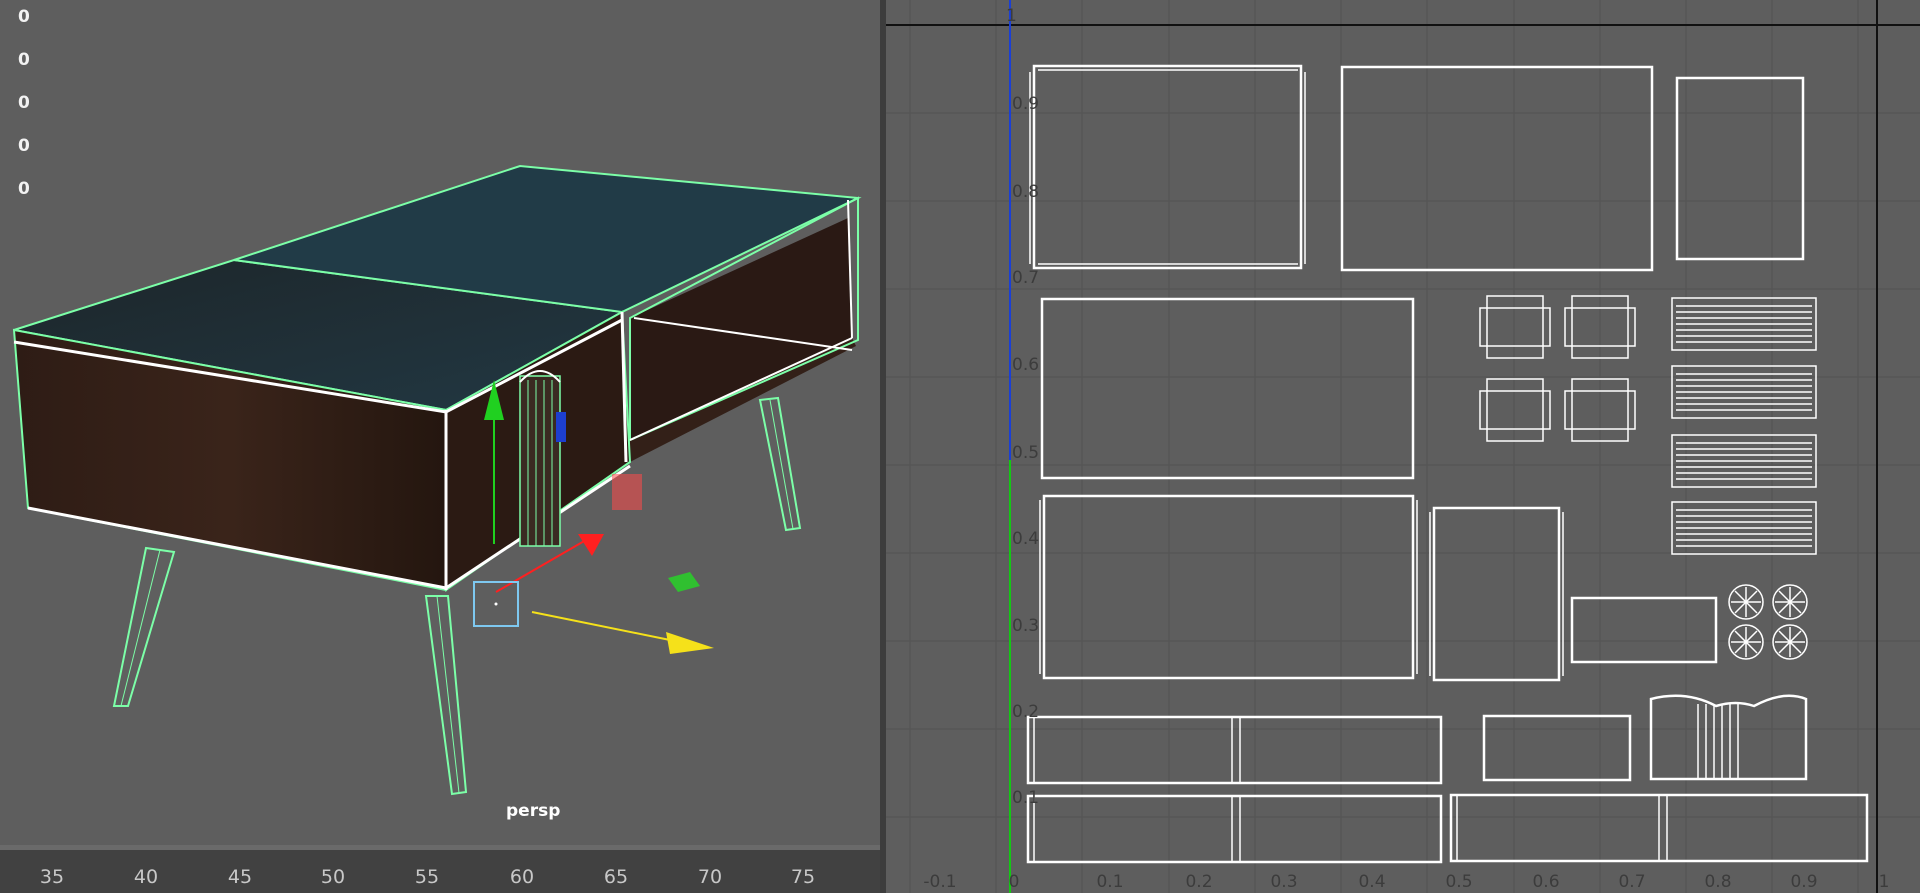  I want to click on time-tick-label: 50, so click(333, 877).